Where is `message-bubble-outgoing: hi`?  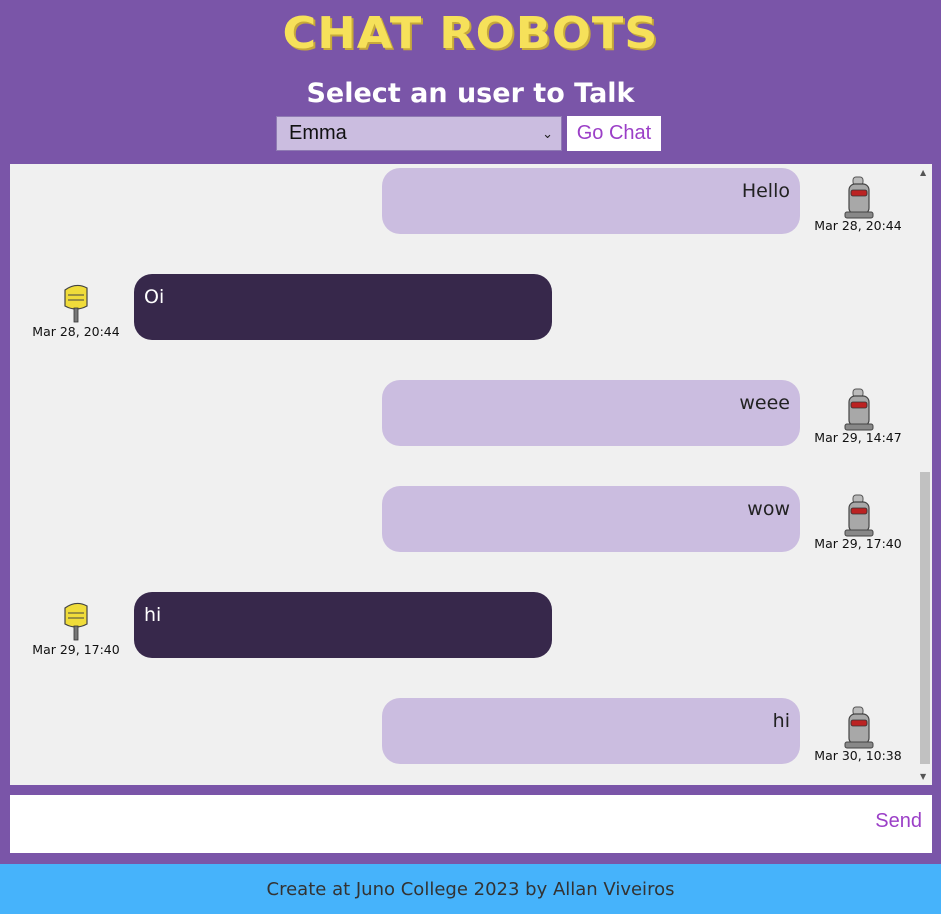
message-bubble-outgoing: hi is located at coordinates (591, 731).